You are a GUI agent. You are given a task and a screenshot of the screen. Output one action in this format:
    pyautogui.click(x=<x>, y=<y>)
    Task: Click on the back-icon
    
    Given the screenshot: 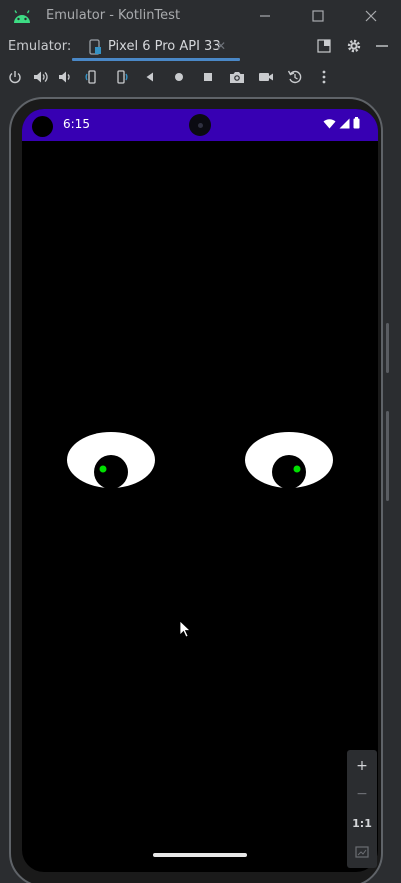 What is the action you would take?
    pyautogui.click(x=150, y=77)
    